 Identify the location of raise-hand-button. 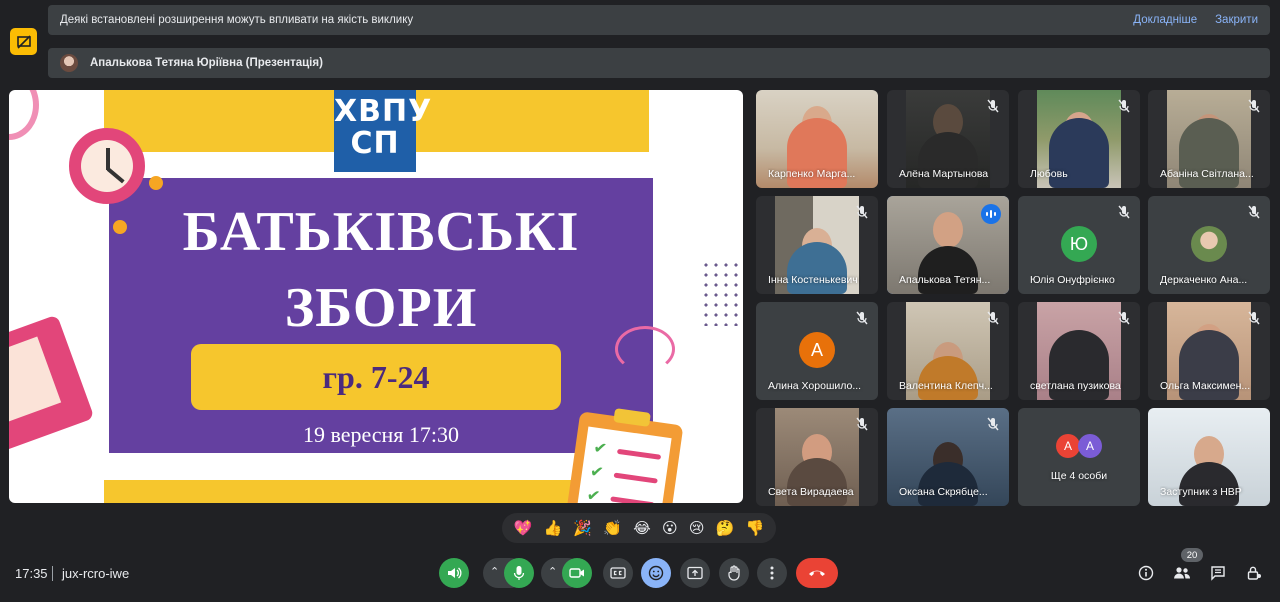
(734, 573).